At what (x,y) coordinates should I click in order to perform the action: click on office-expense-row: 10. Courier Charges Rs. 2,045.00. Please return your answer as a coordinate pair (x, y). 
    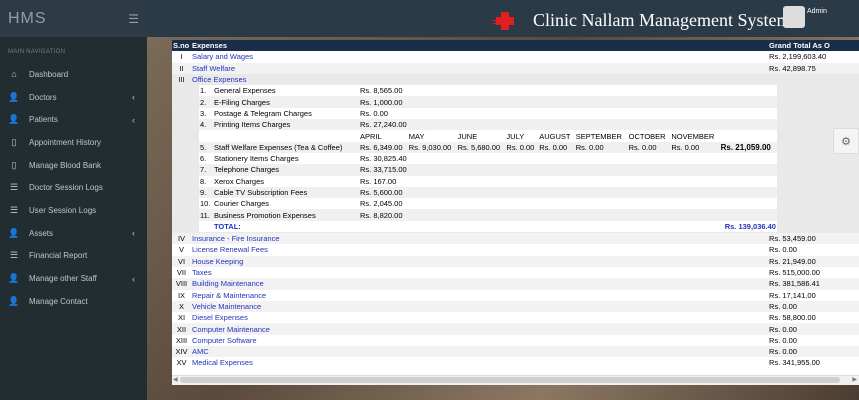
    Looking at the image, I should click on (487, 204).